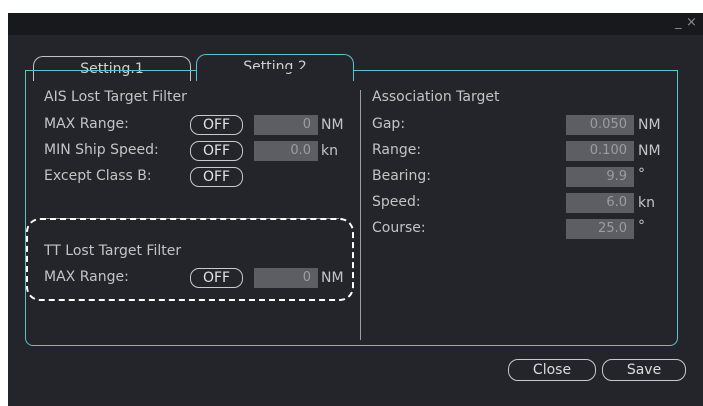  Describe the element at coordinates (649, 125) in the screenshot. I see `association-gap-unit: NM` at that location.